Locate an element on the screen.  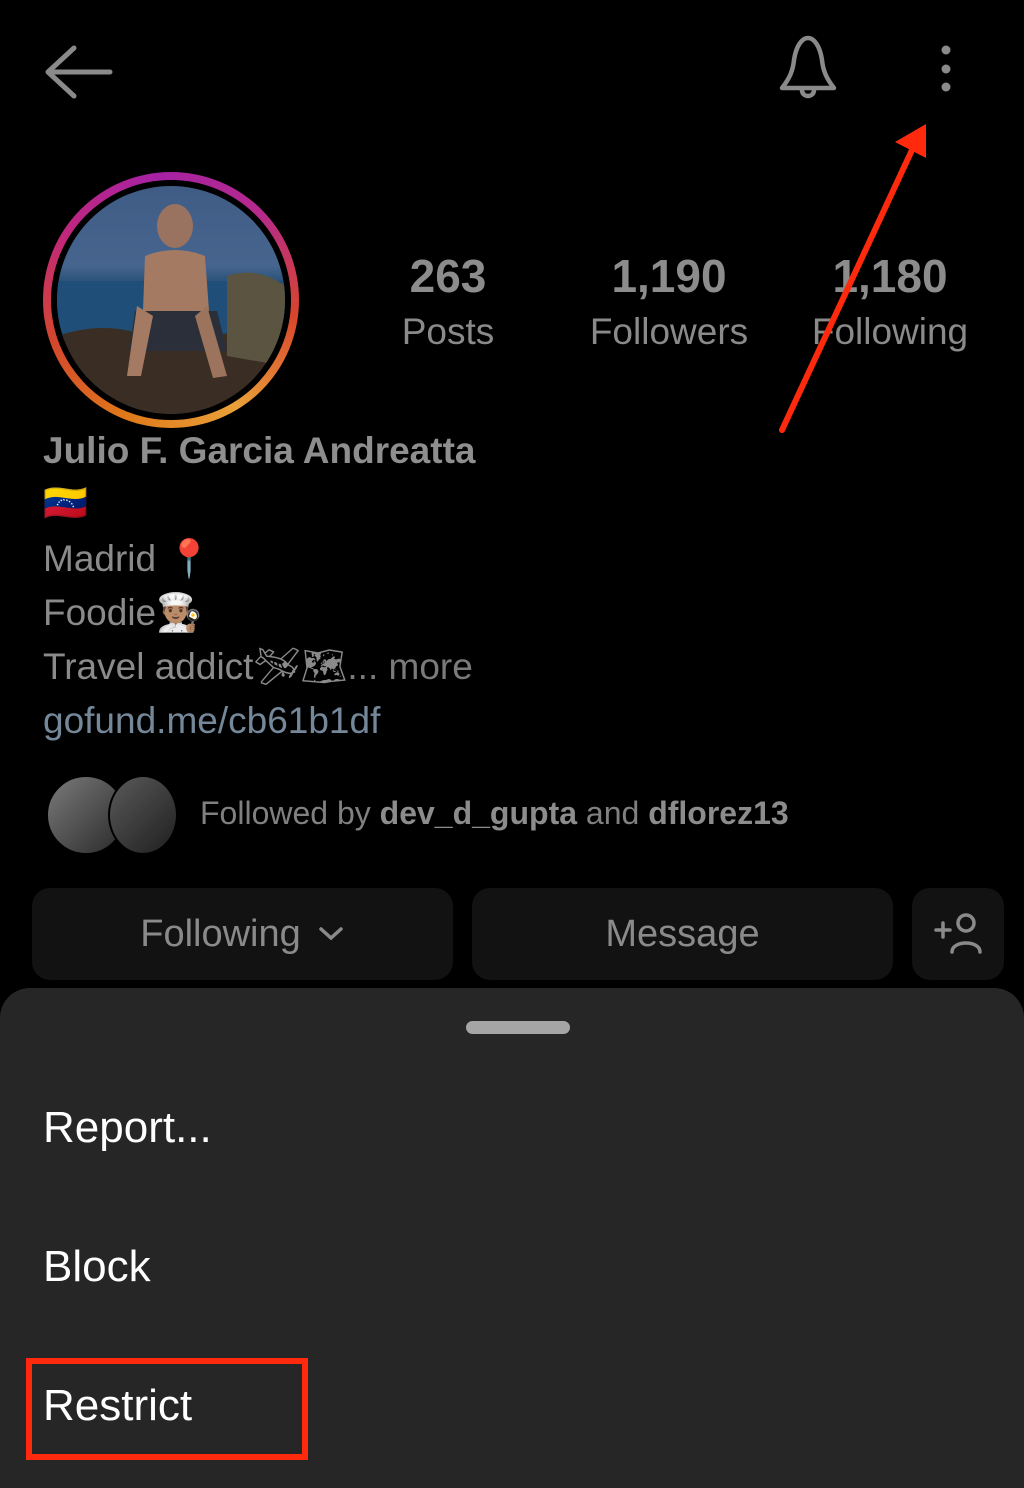
chef-icon: 👨🏽‍🍳 is located at coordinates (179, 612).